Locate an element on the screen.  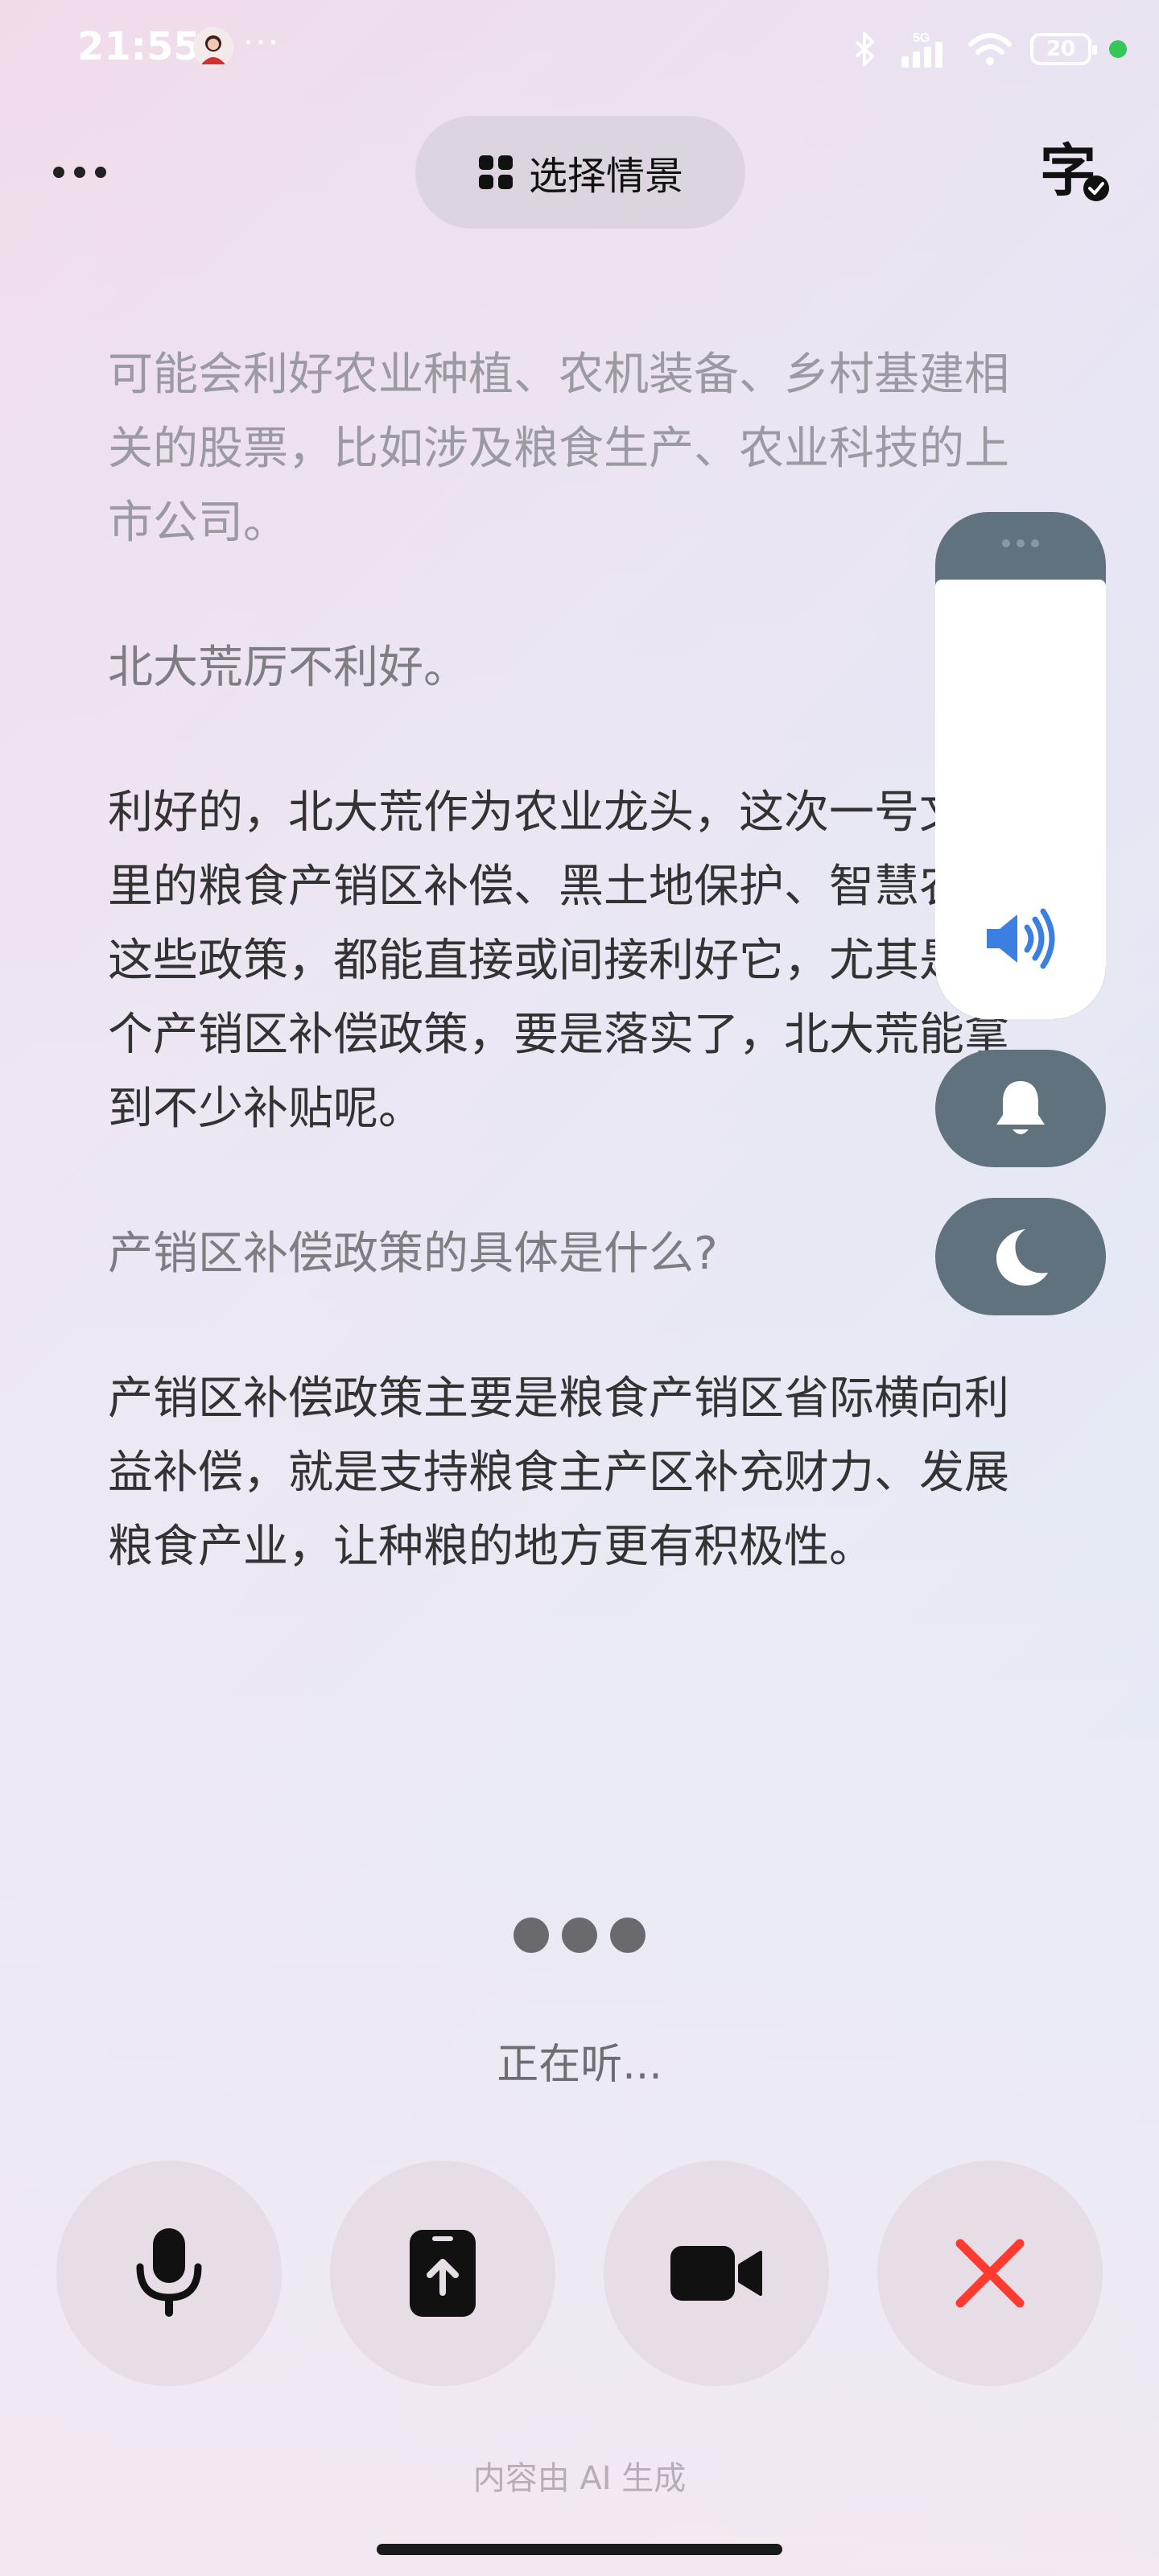
user-message: 北大荒厉不利好。 is located at coordinates (288, 668).